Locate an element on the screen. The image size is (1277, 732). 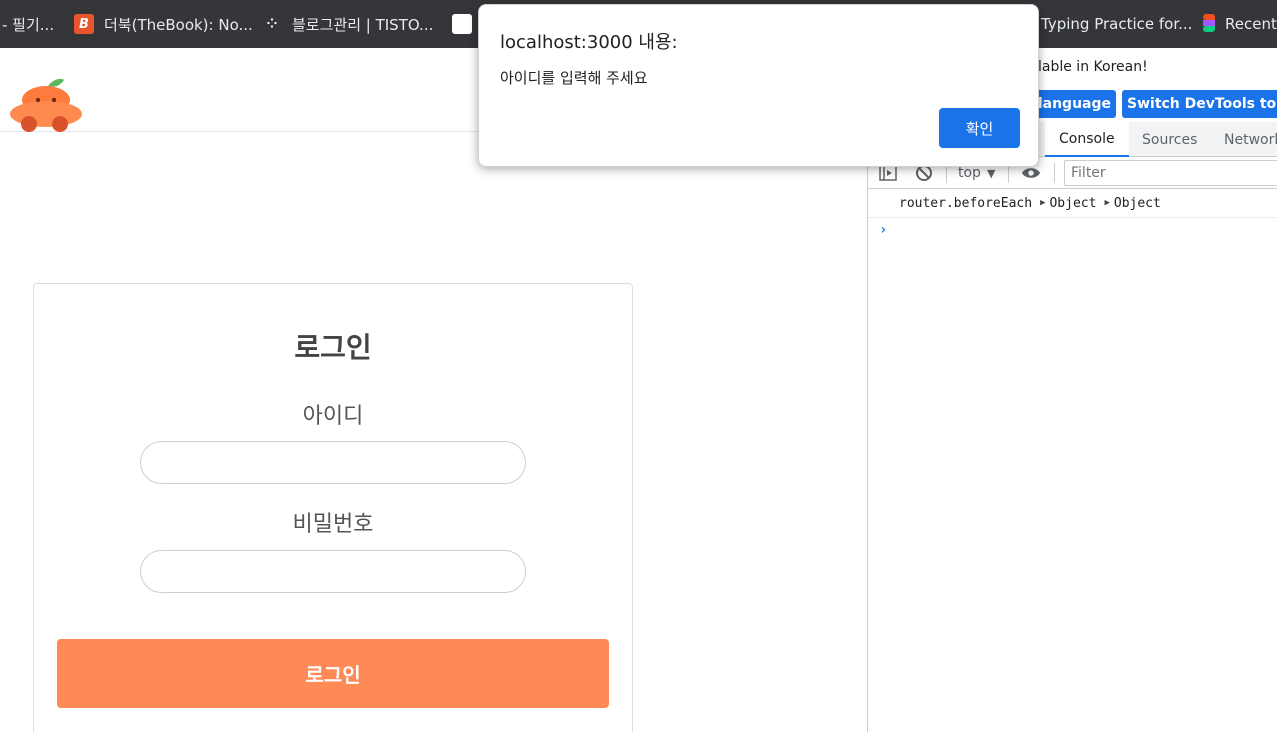
context-value: top is located at coordinates (969, 173).